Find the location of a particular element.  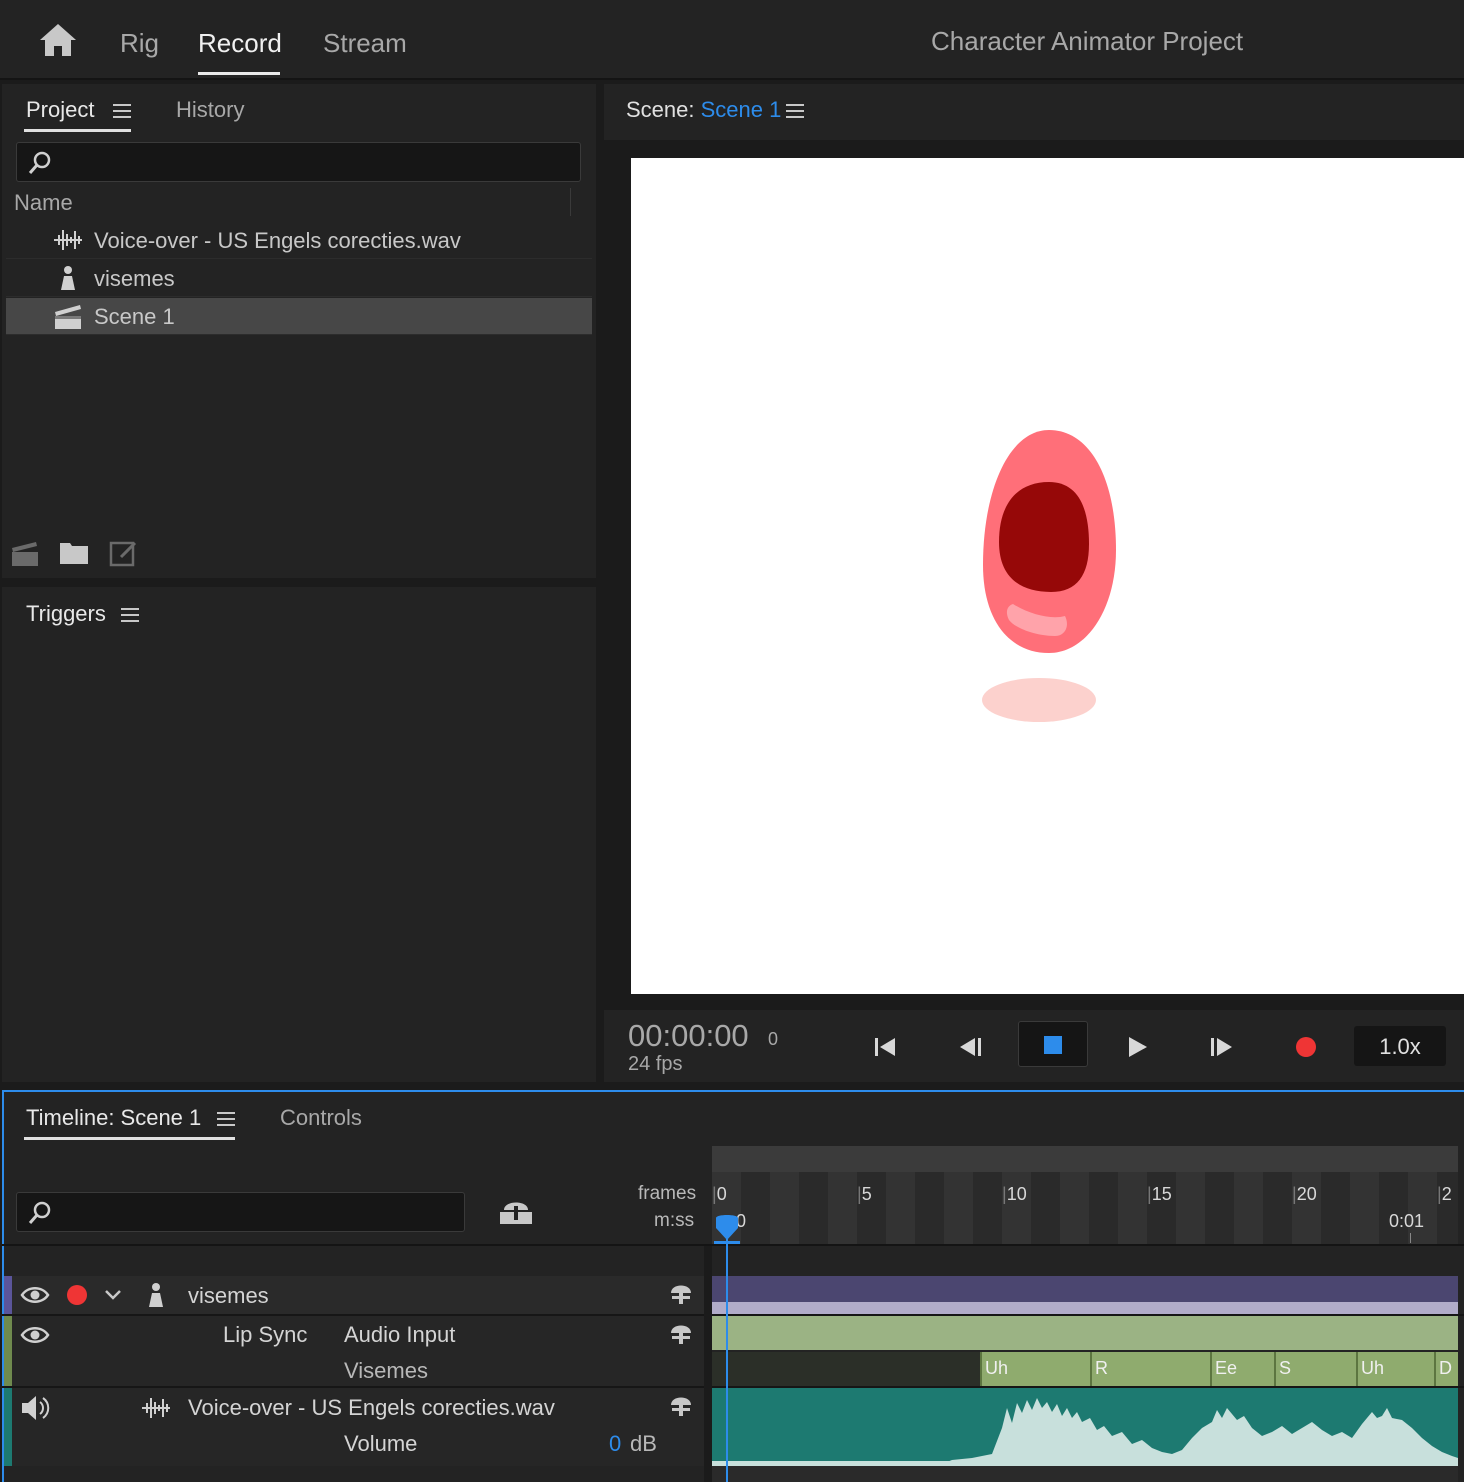

viseme-segment: Ee is located at coordinates (1242, 1369).